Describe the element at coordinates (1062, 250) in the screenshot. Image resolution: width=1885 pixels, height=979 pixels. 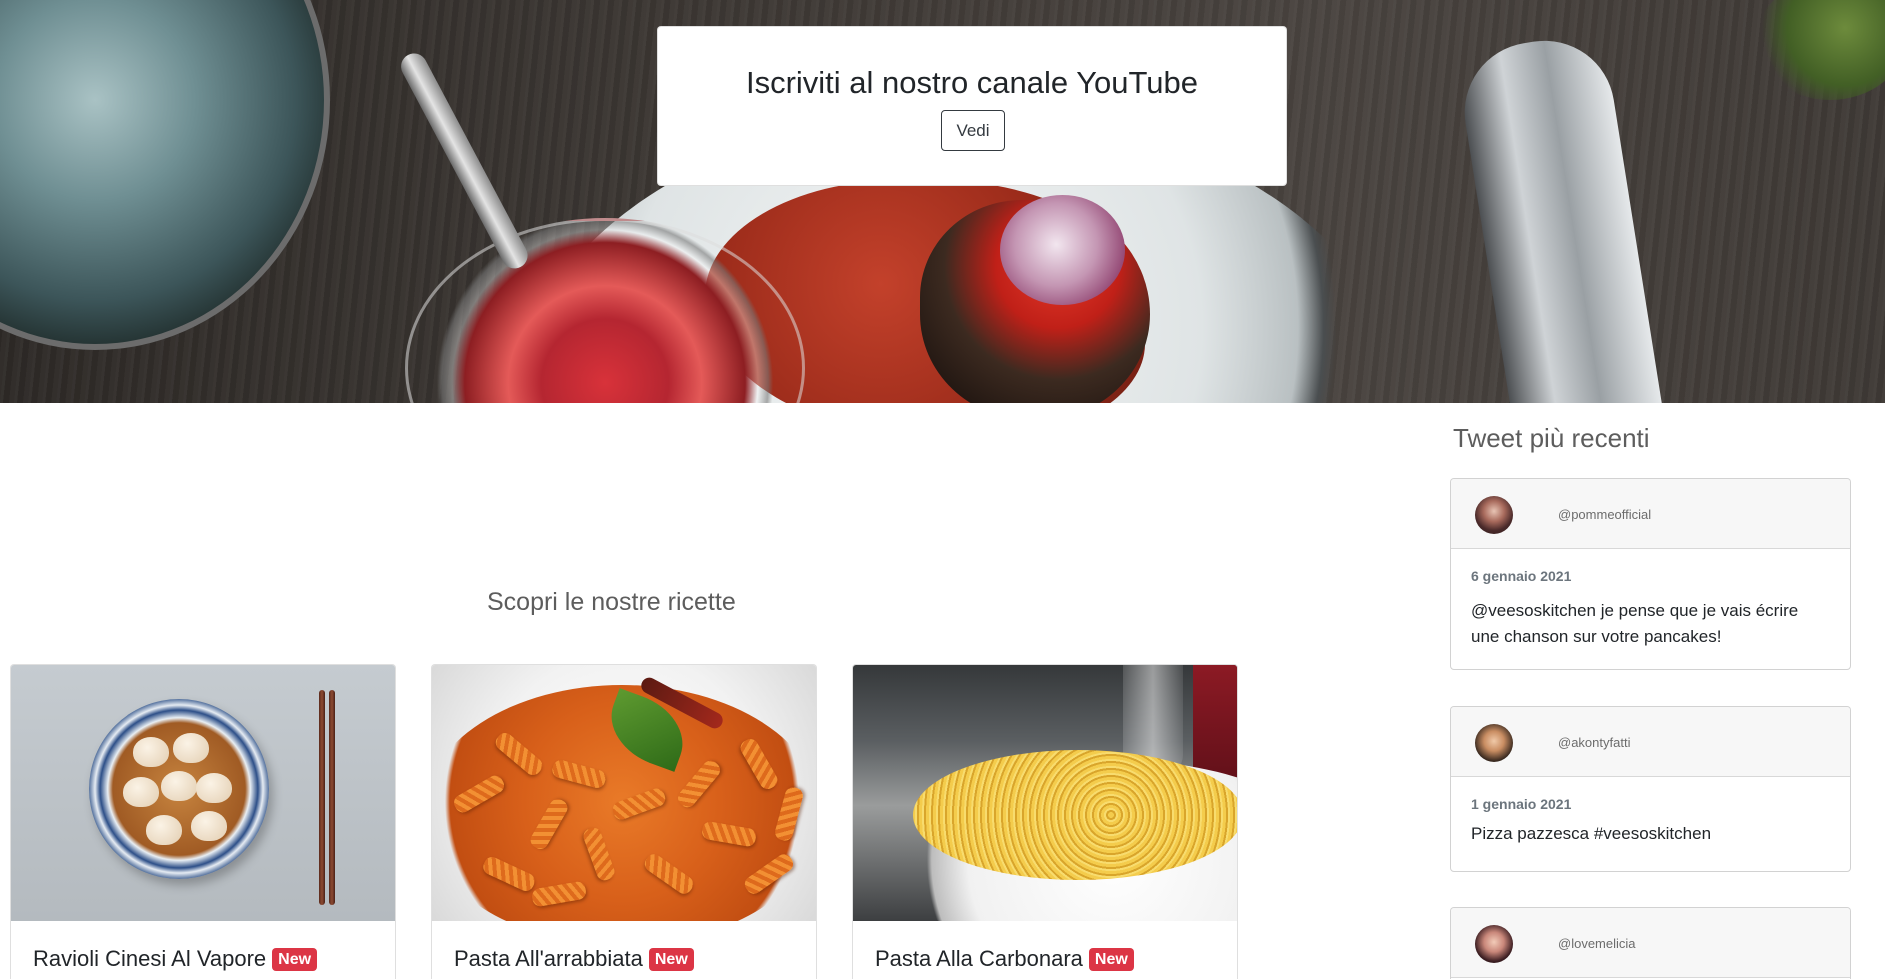
I see `onion-image` at that location.